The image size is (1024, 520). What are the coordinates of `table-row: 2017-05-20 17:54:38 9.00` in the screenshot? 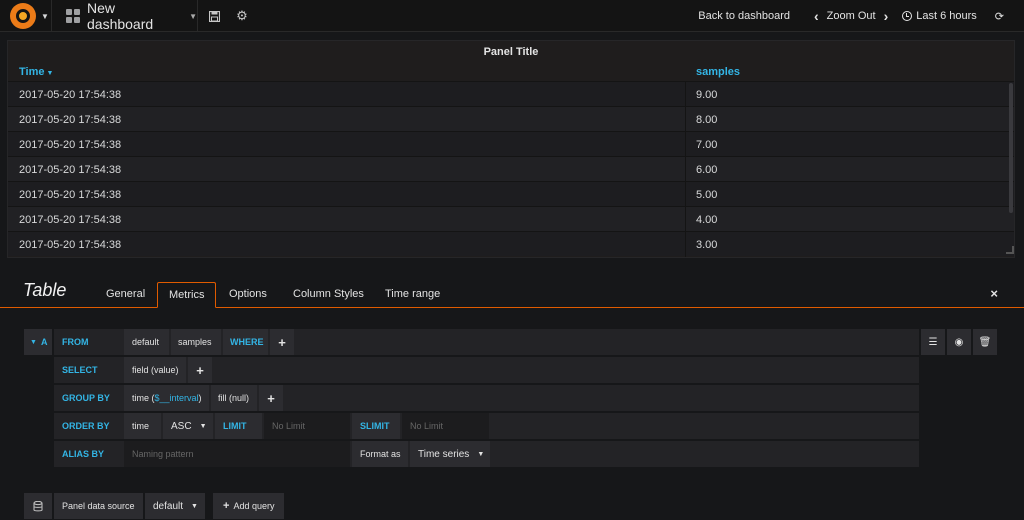 It's located at (511, 94).